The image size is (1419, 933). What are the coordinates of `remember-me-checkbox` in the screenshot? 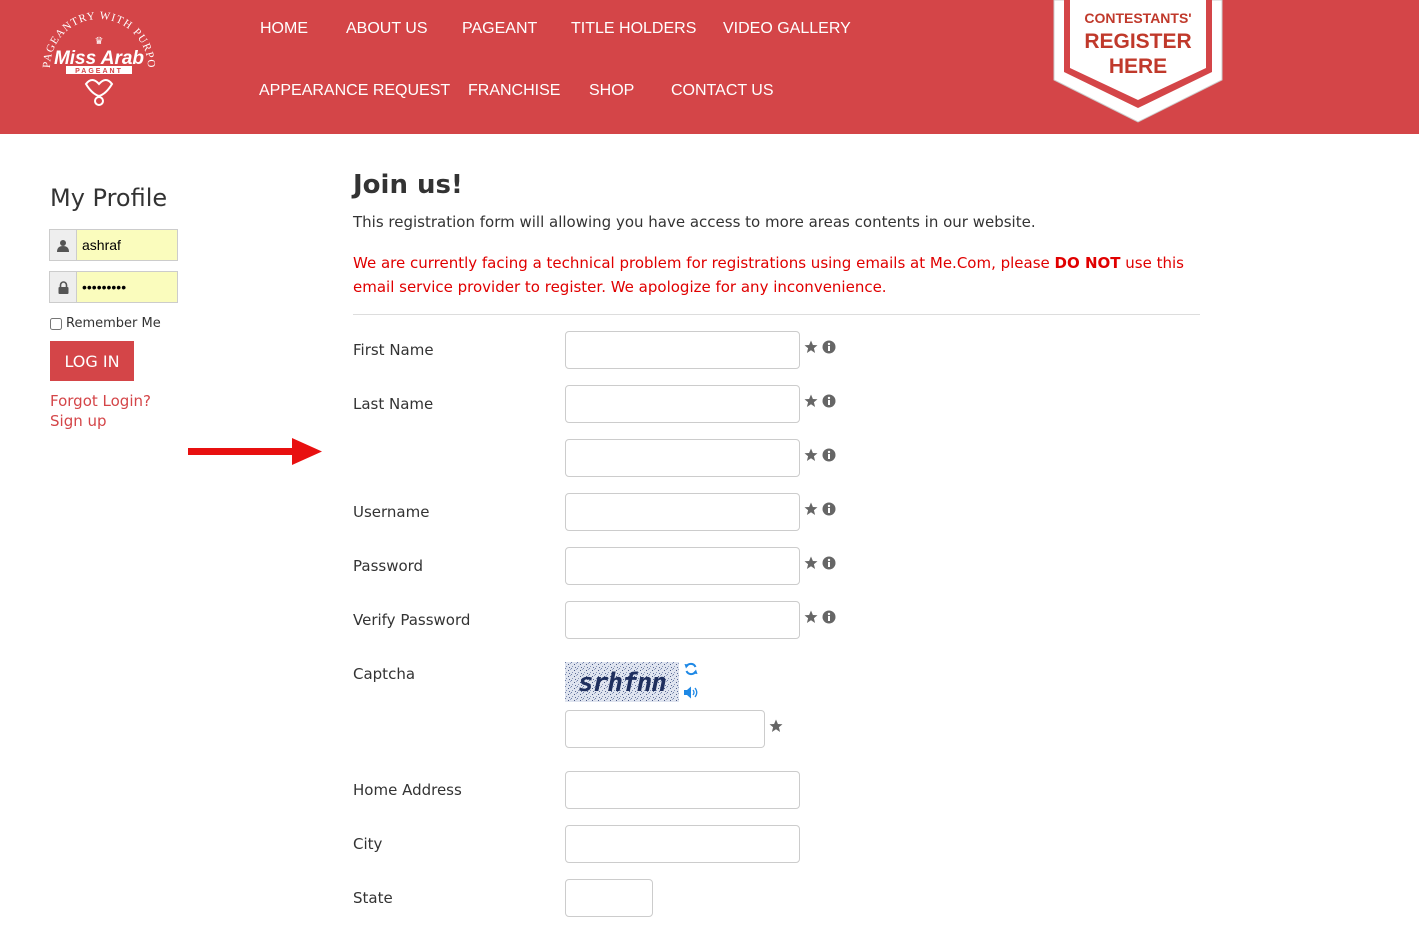 It's located at (56, 323).